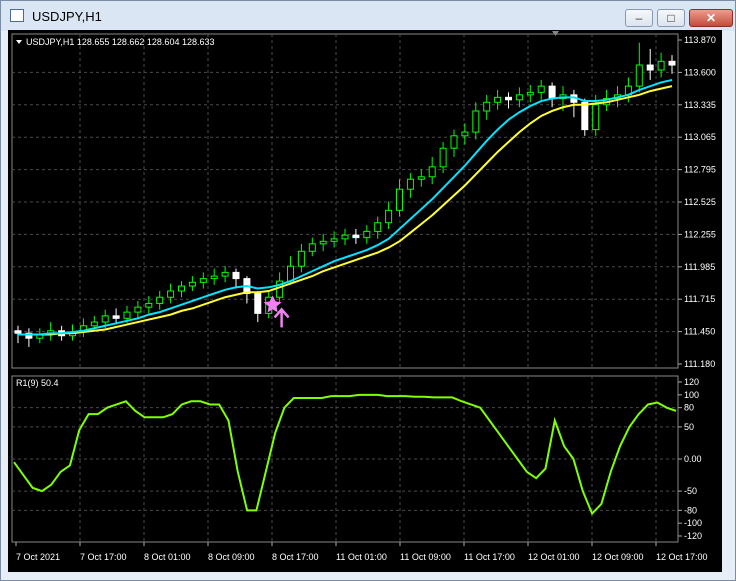  Describe the element at coordinates (103, 557) in the screenshot. I see `time-tick-label: 7 Oct 17:00` at that location.